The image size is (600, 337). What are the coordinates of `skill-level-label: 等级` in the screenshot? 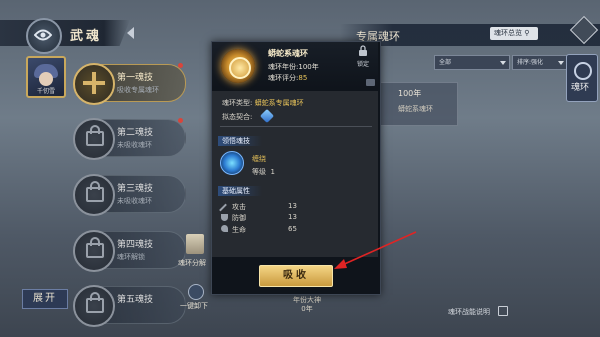 It's located at (259, 172).